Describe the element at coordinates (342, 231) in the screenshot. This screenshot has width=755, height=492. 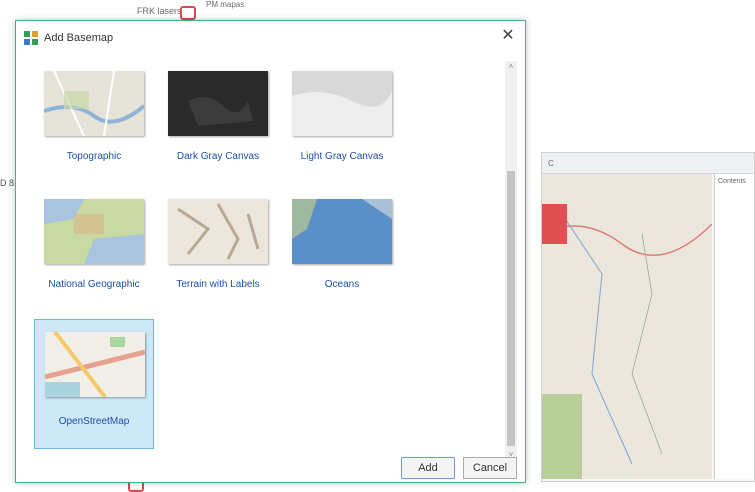
I see `oceans-thumbnail` at that location.